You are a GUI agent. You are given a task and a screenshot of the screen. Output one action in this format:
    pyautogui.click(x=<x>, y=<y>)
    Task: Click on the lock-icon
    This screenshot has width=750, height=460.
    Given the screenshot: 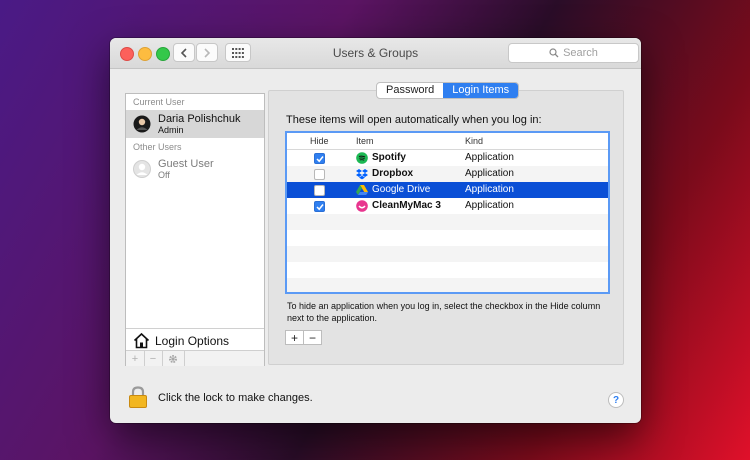 What is the action you would take?
    pyautogui.click(x=138, y=397)
    